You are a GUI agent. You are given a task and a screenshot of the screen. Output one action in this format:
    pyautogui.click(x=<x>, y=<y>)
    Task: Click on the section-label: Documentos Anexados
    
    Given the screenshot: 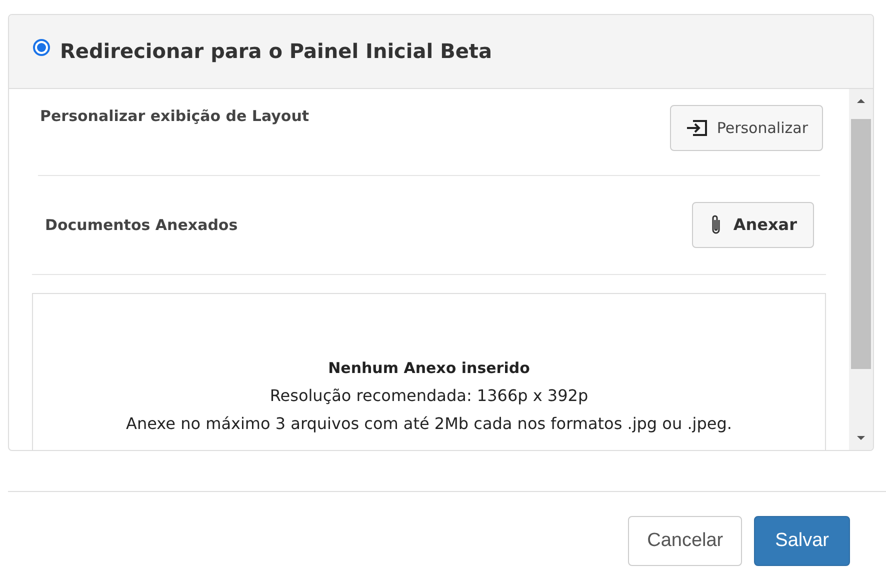 What is the action you would take?
    pyautogui.click(x=141, y=225)
    